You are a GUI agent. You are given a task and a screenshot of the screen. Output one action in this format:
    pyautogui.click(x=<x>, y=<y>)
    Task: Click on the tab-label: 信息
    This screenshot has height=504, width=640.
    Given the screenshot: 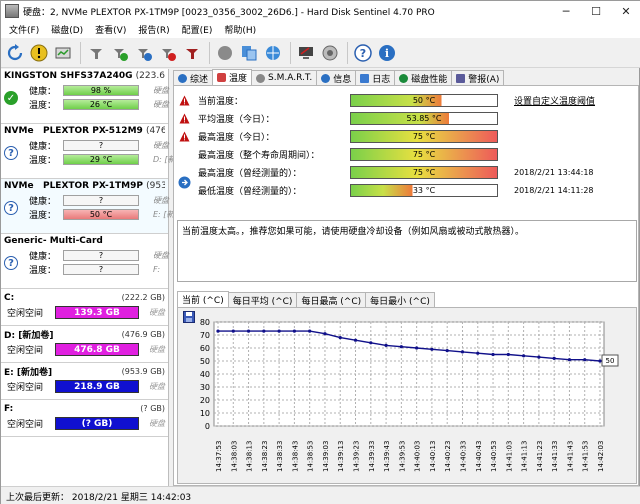 What is the action you would take?
    pyautogui.click(x=342, y=79)
    